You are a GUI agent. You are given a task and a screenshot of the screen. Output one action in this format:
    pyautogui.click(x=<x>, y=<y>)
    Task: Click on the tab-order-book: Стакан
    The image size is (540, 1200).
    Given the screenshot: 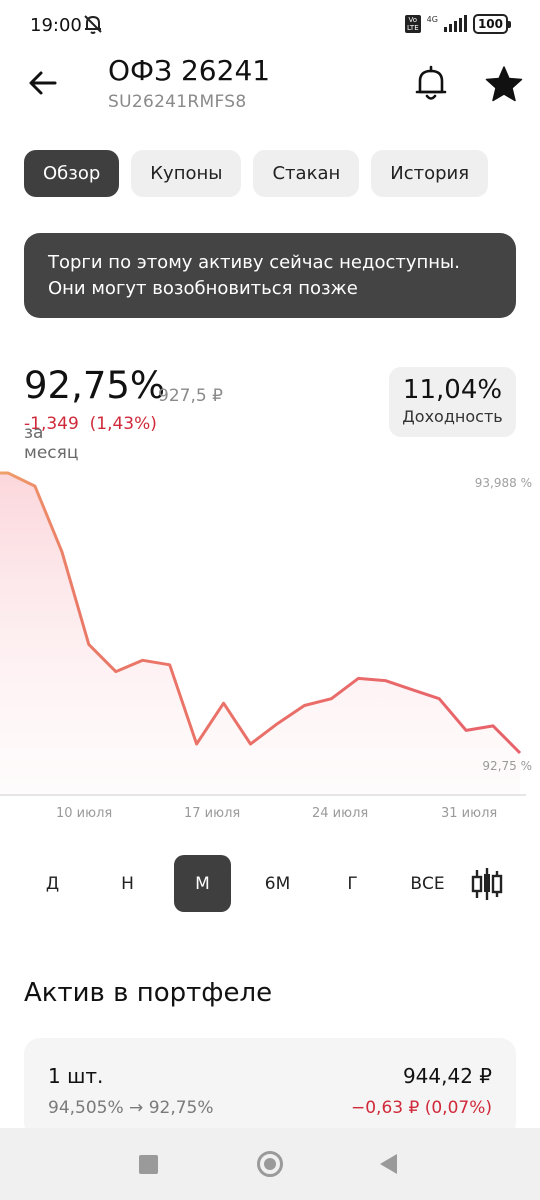 What is the action you would take?
    pyautogui.click(x=306, y=173)
    